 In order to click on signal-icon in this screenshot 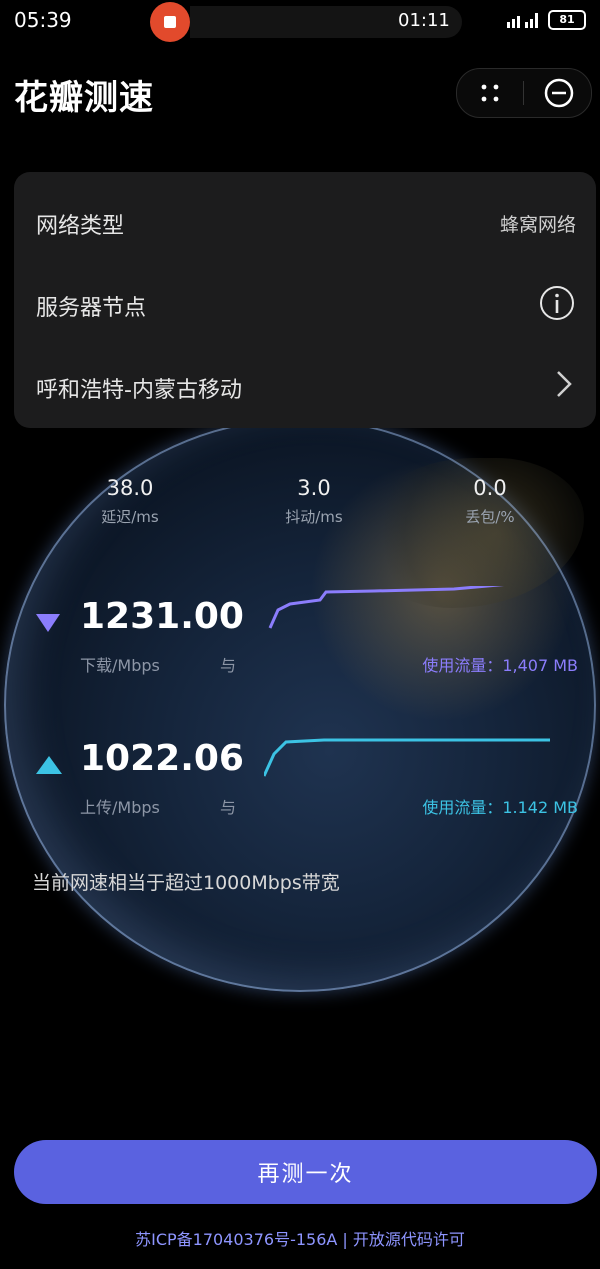, I will do `click(522, 20)`.